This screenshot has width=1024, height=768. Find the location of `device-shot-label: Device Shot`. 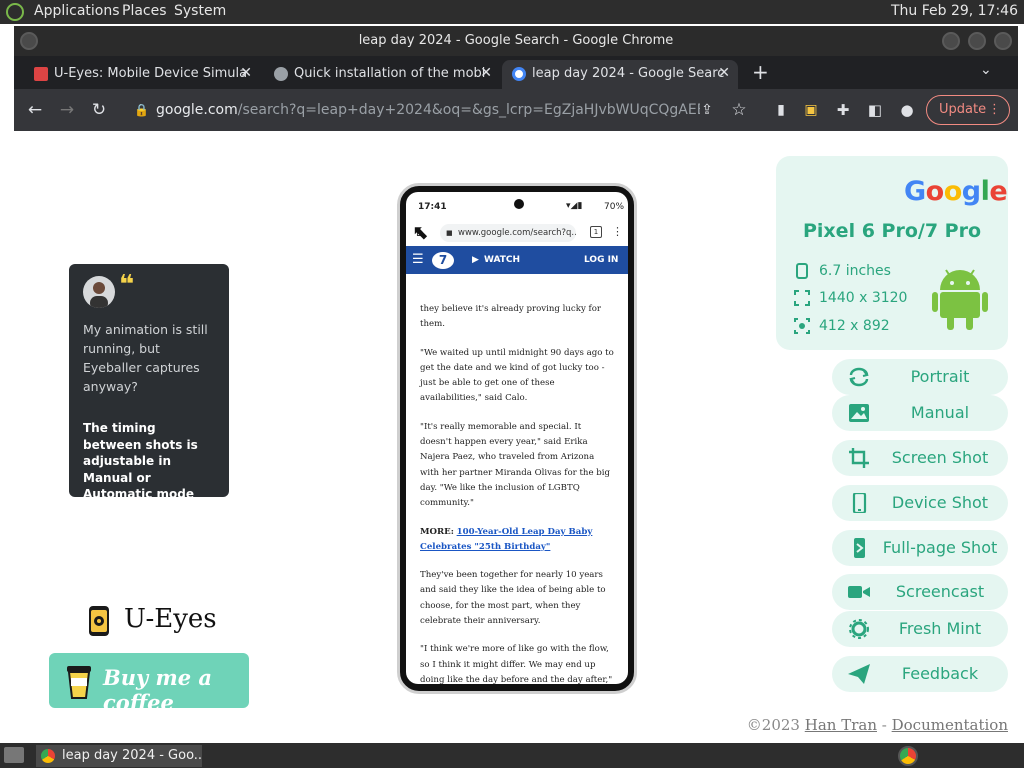

device-shot-label: Device Shot is located at coordinates (940, 502).